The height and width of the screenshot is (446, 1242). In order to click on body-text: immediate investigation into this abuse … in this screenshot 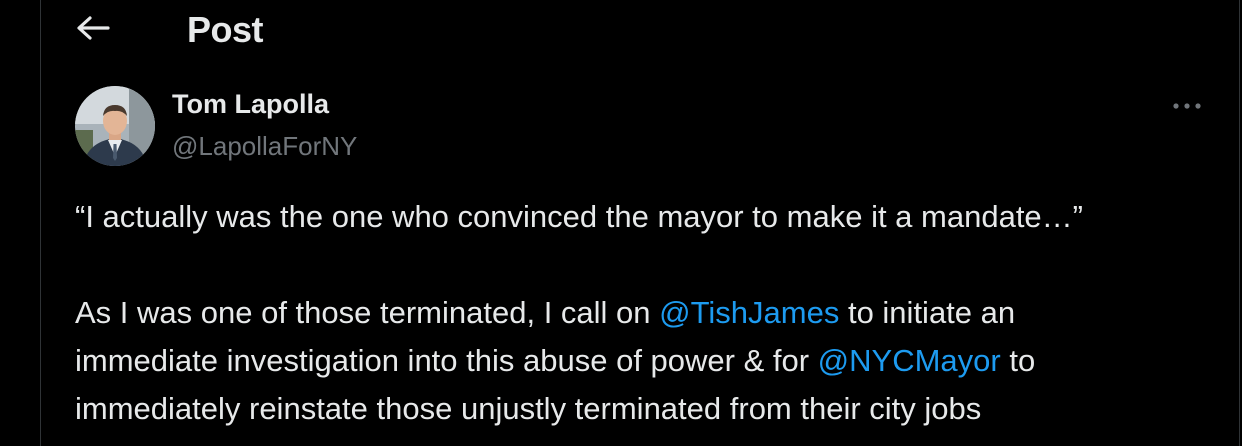, I will do `click(446, 360)`.